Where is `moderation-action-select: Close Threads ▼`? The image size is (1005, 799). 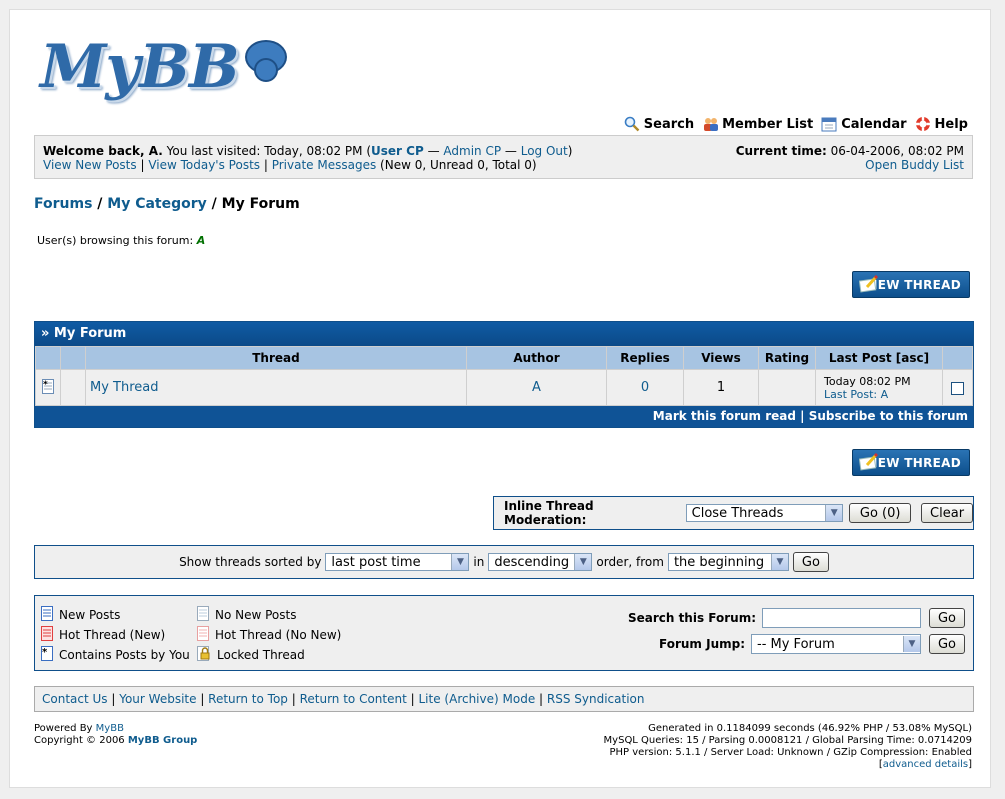 moderation-action-select: Close Threads ▼ is located at coordinates (764, 513).